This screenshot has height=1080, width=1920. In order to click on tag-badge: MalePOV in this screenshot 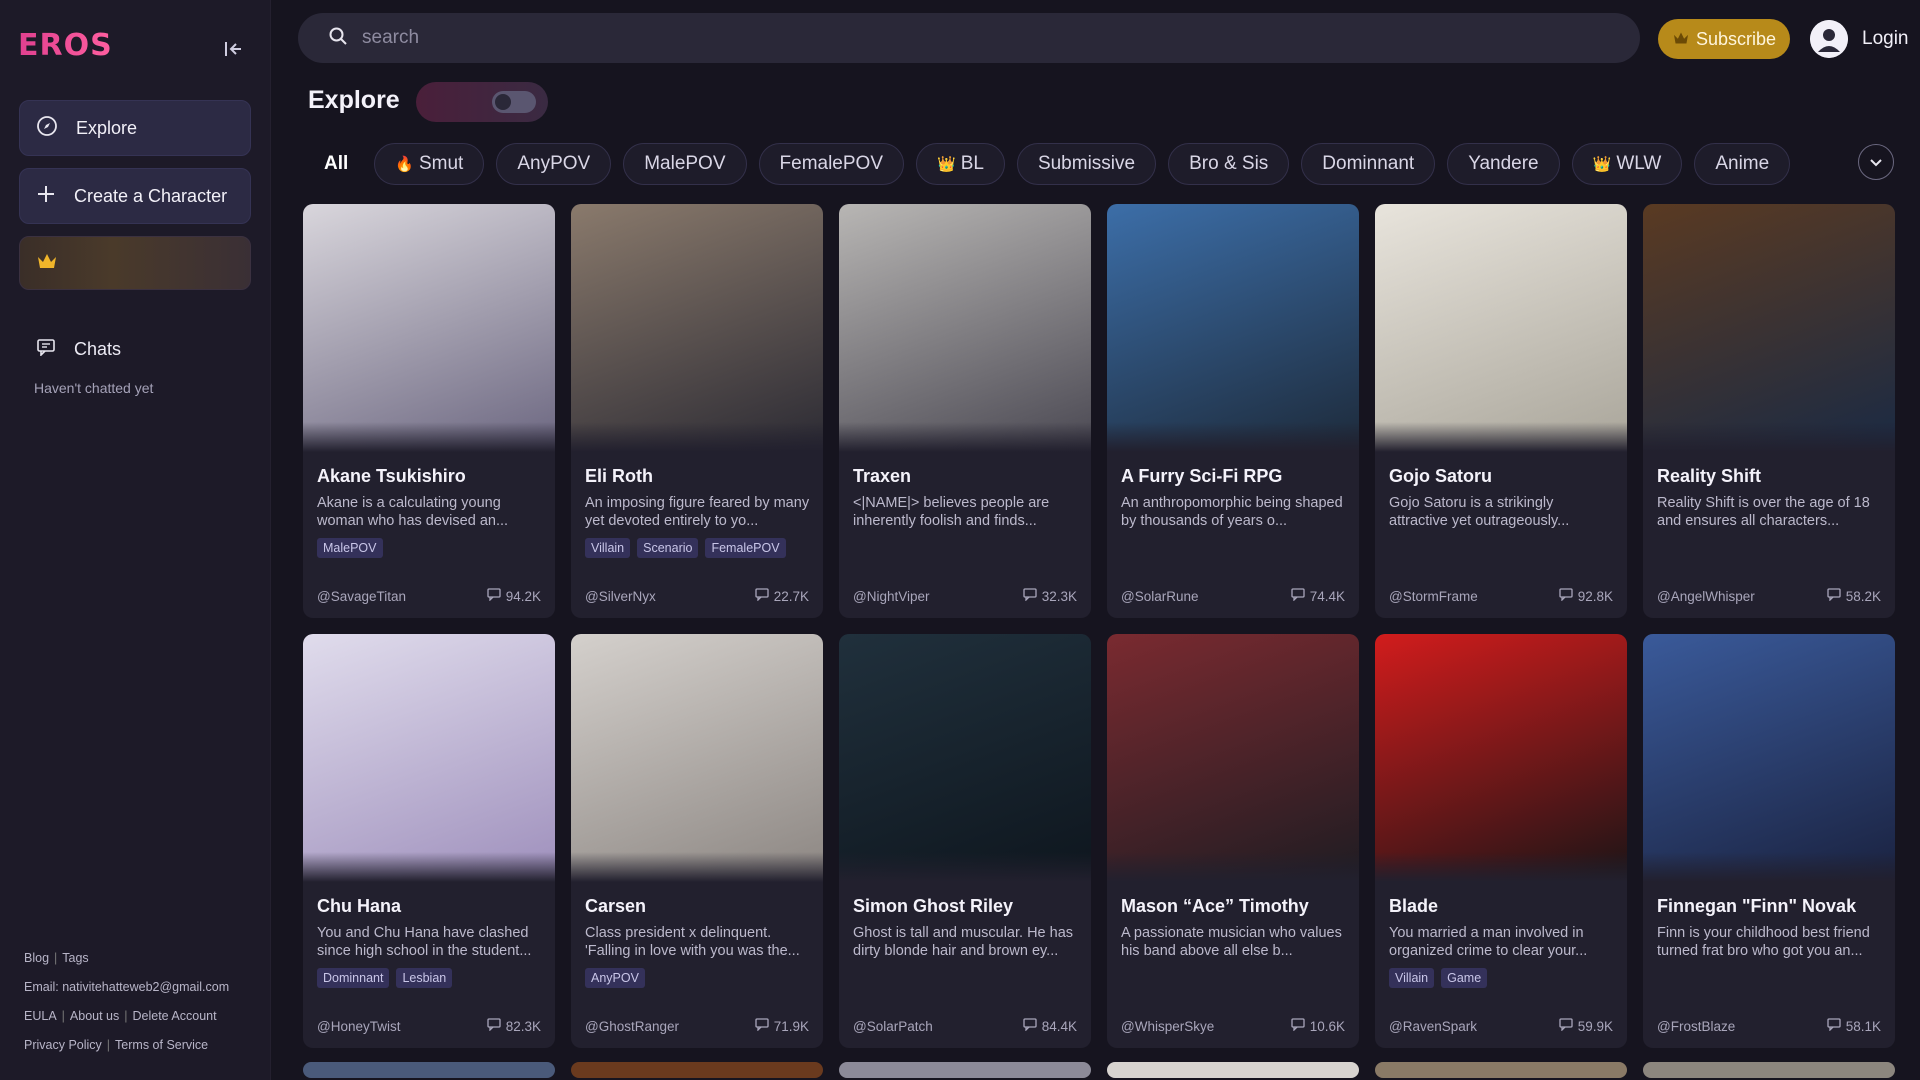, I will do `click(350, 548)`.